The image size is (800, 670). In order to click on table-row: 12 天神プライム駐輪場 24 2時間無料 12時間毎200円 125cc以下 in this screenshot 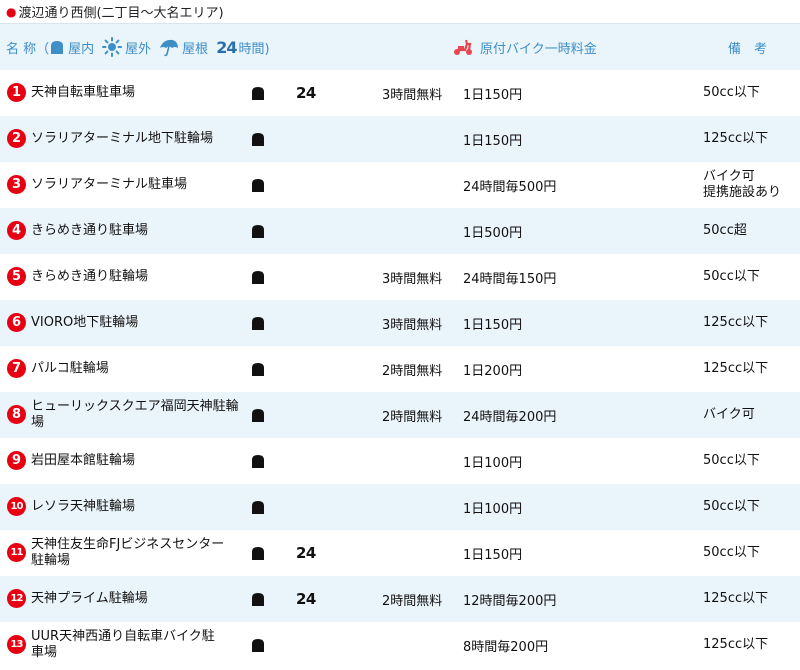, I will do `click(400, 599)`.